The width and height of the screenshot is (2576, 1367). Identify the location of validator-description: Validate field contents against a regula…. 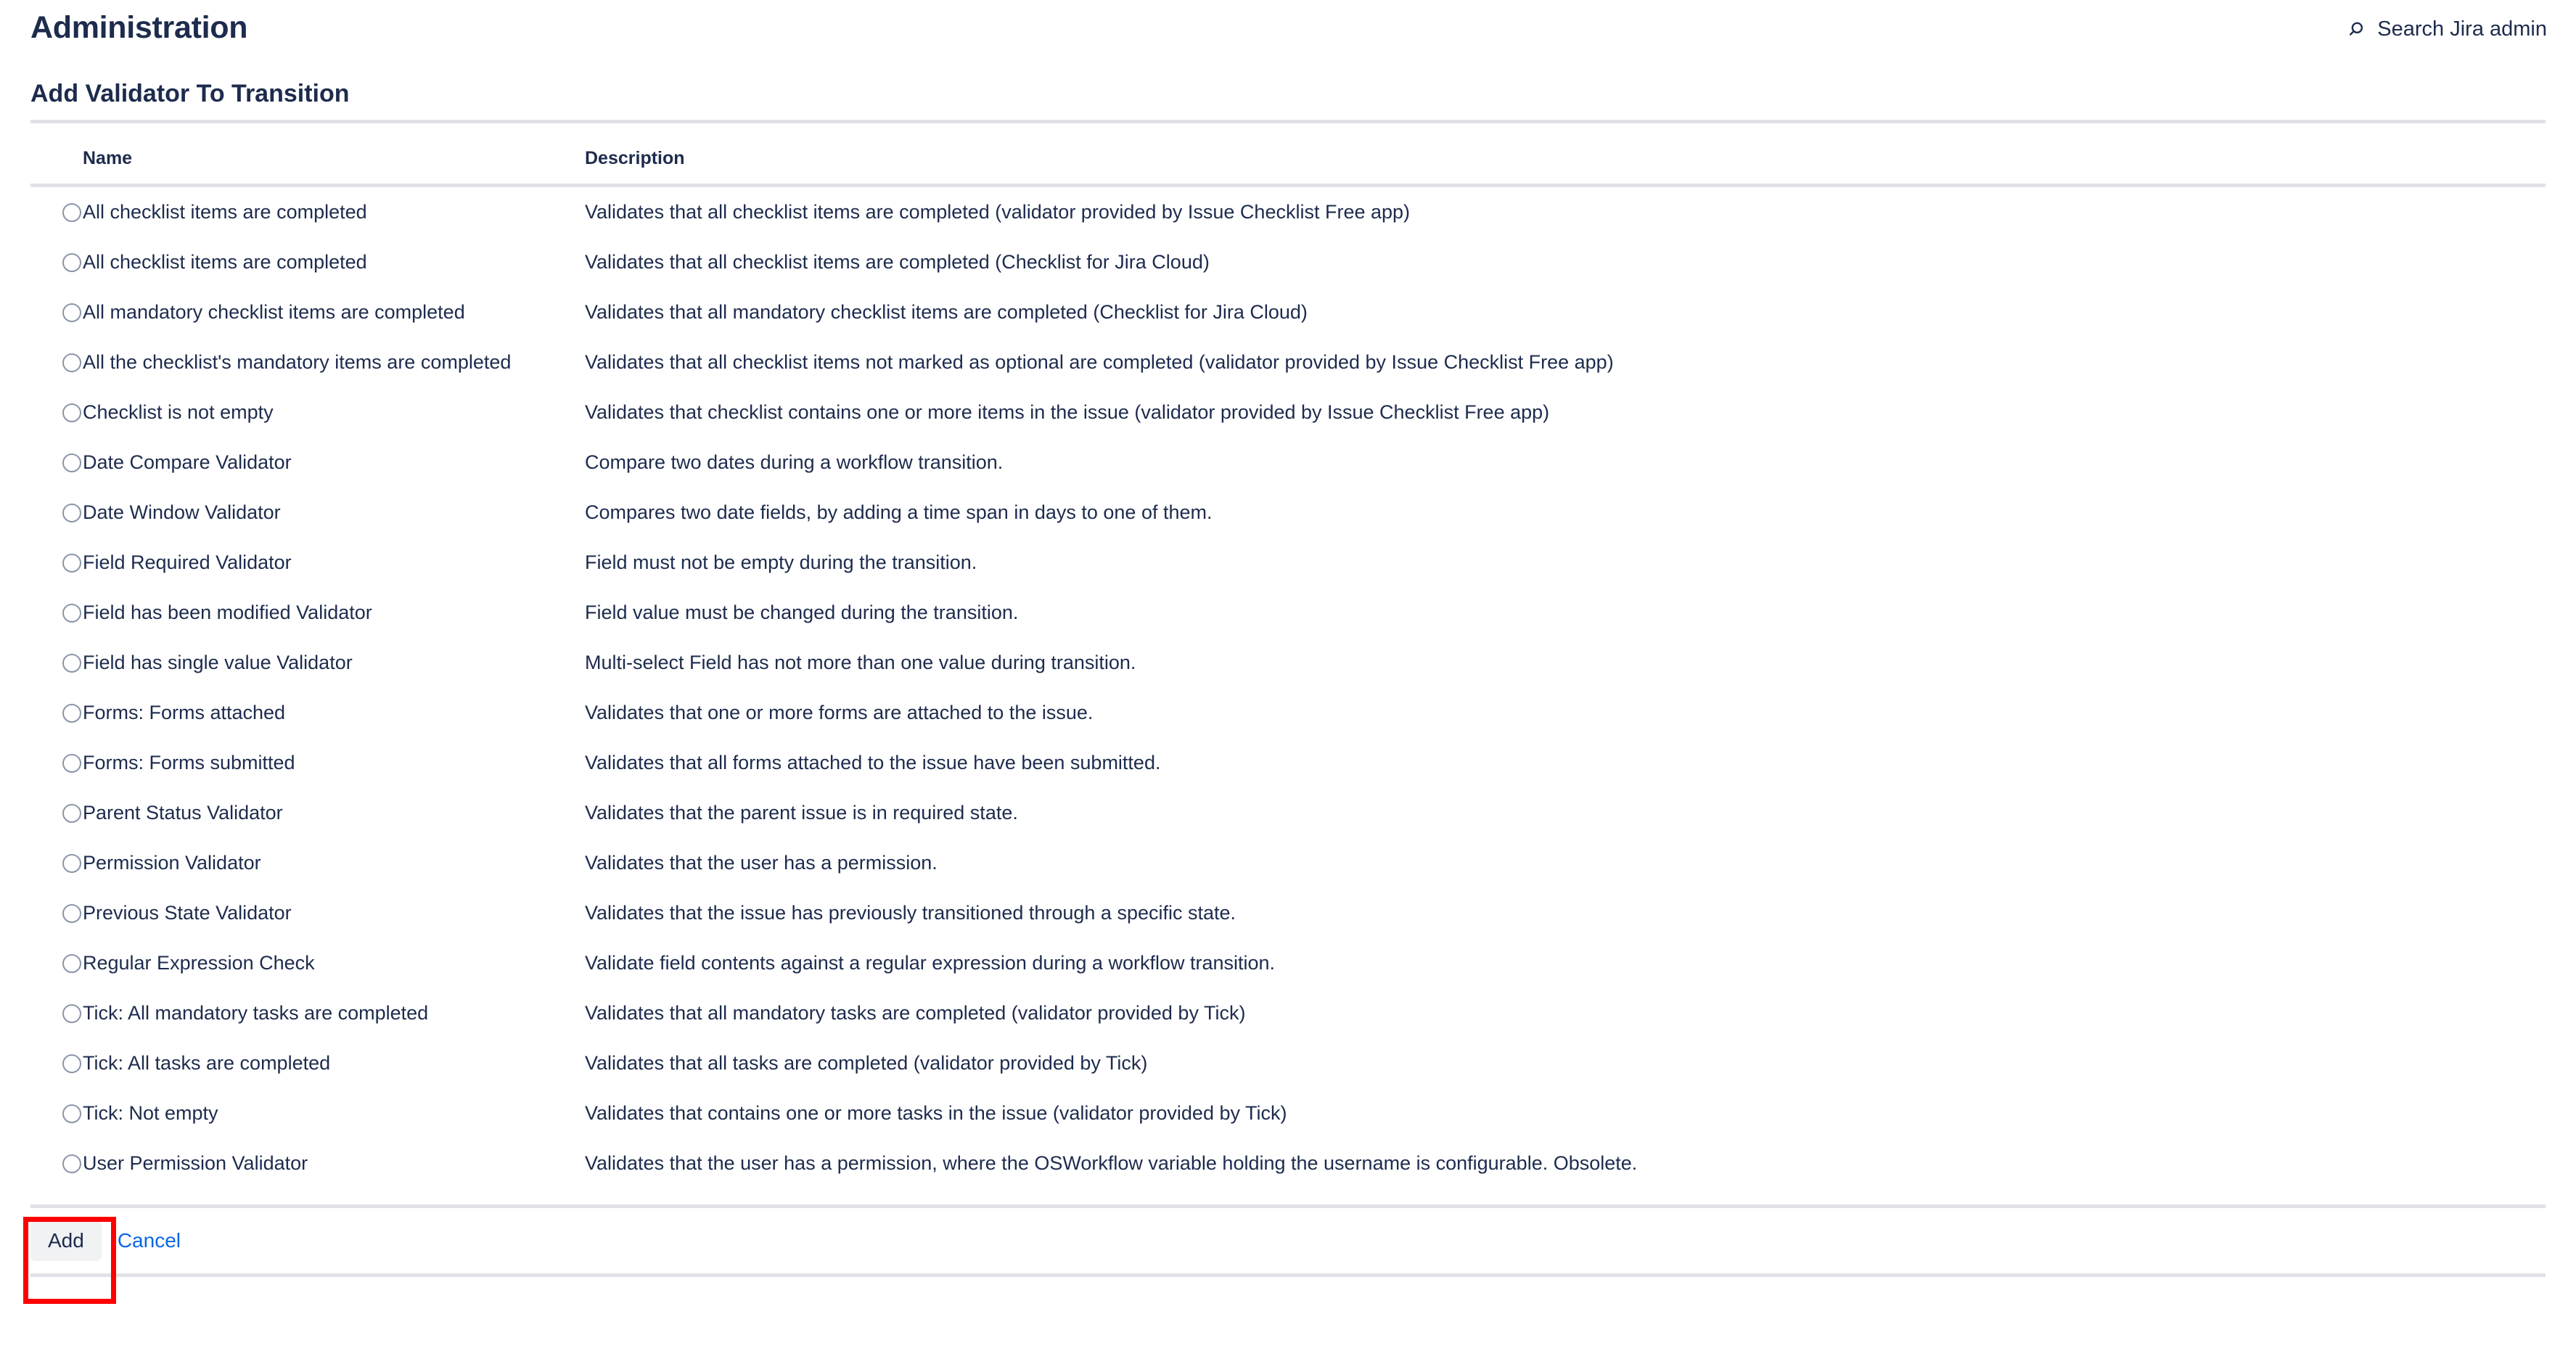
(930, 963).